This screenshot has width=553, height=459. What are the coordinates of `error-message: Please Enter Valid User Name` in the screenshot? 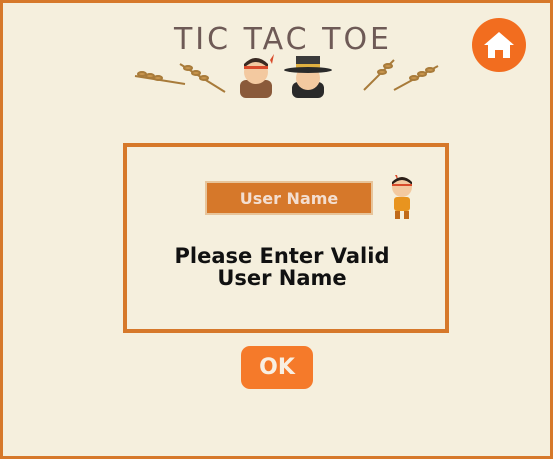 It's located at (282, 267).